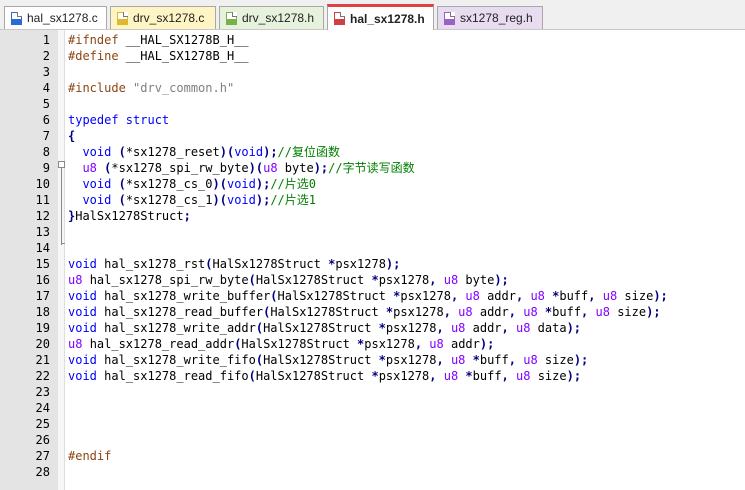  Describe the element at coordinates (42, 360) in the screenshot. I see `line-number: 21` at that location.